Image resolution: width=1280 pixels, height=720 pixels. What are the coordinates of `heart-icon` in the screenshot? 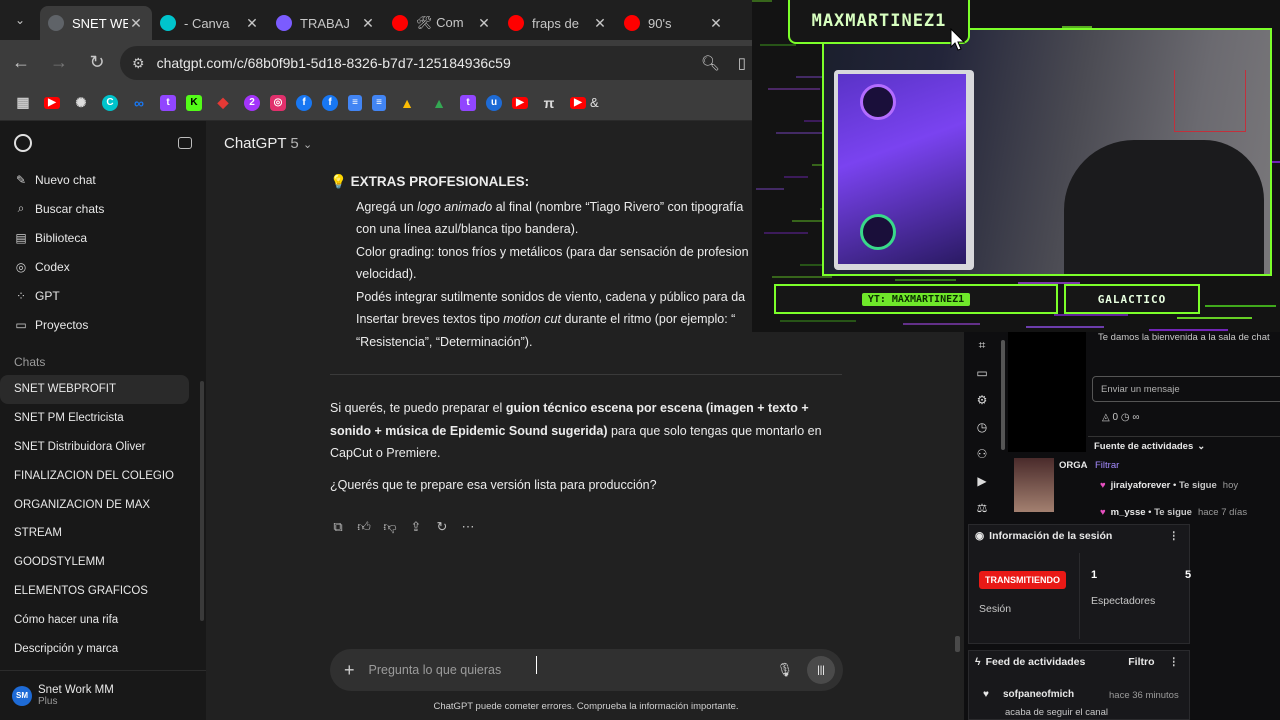 It's located at (284, 23).